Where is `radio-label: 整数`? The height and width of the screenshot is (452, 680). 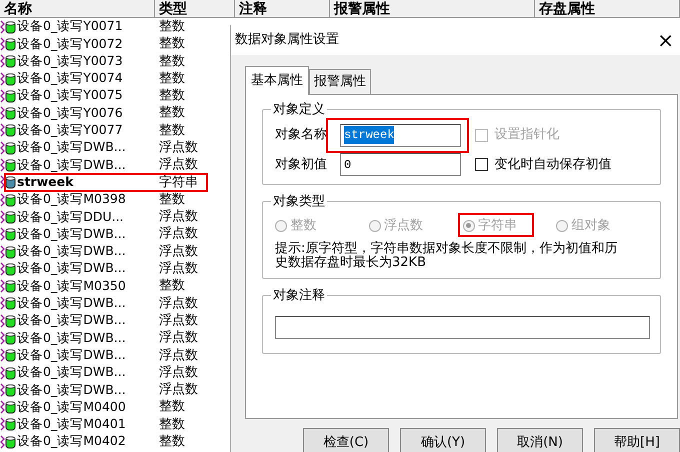 radio-label: 整数 is located at coordinates (303, 226).